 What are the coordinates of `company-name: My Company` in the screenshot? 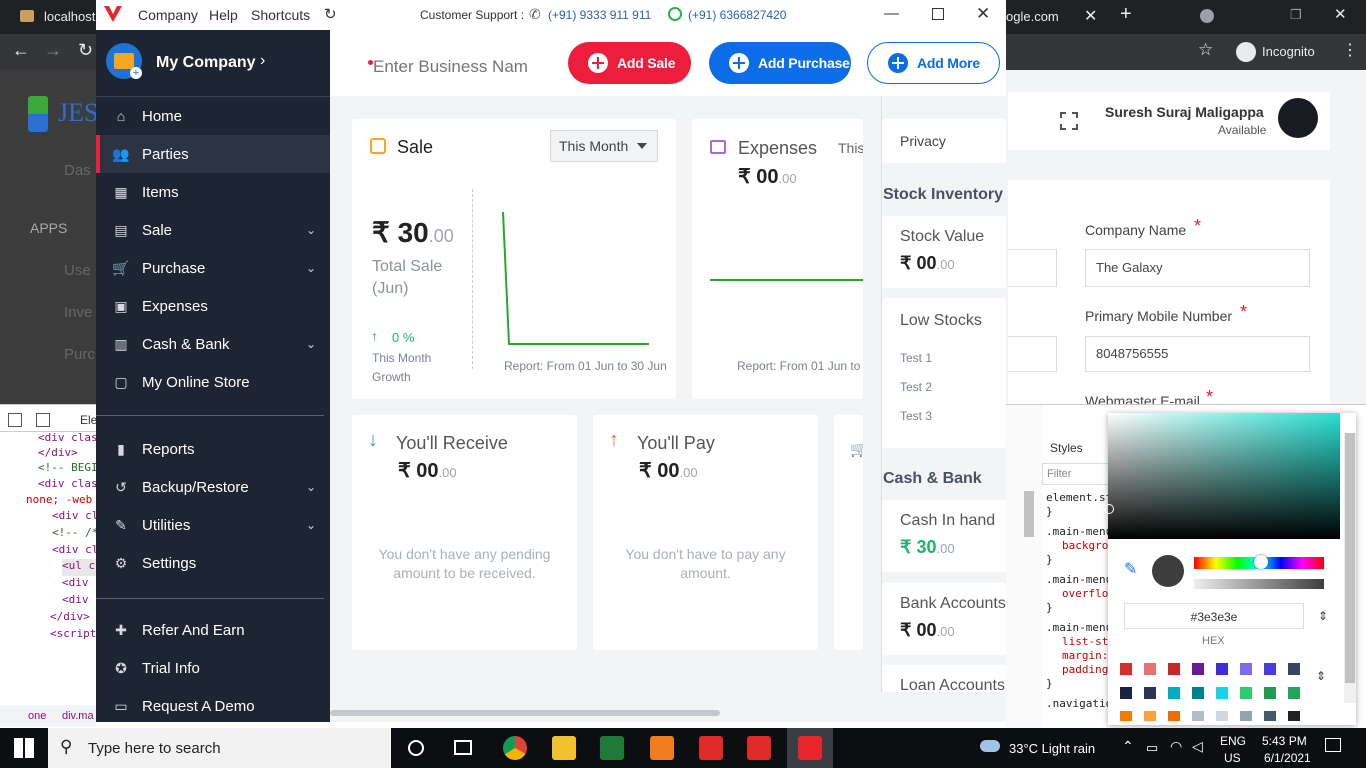 It's located at (206, 63).